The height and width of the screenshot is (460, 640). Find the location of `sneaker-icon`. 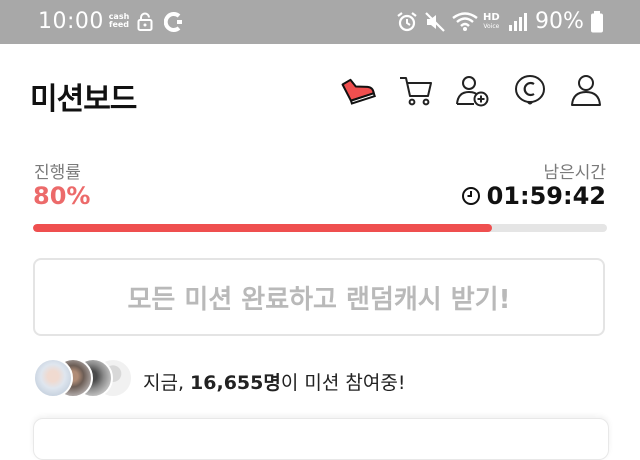

sneaker-icon is located at coordinates (358, 90).